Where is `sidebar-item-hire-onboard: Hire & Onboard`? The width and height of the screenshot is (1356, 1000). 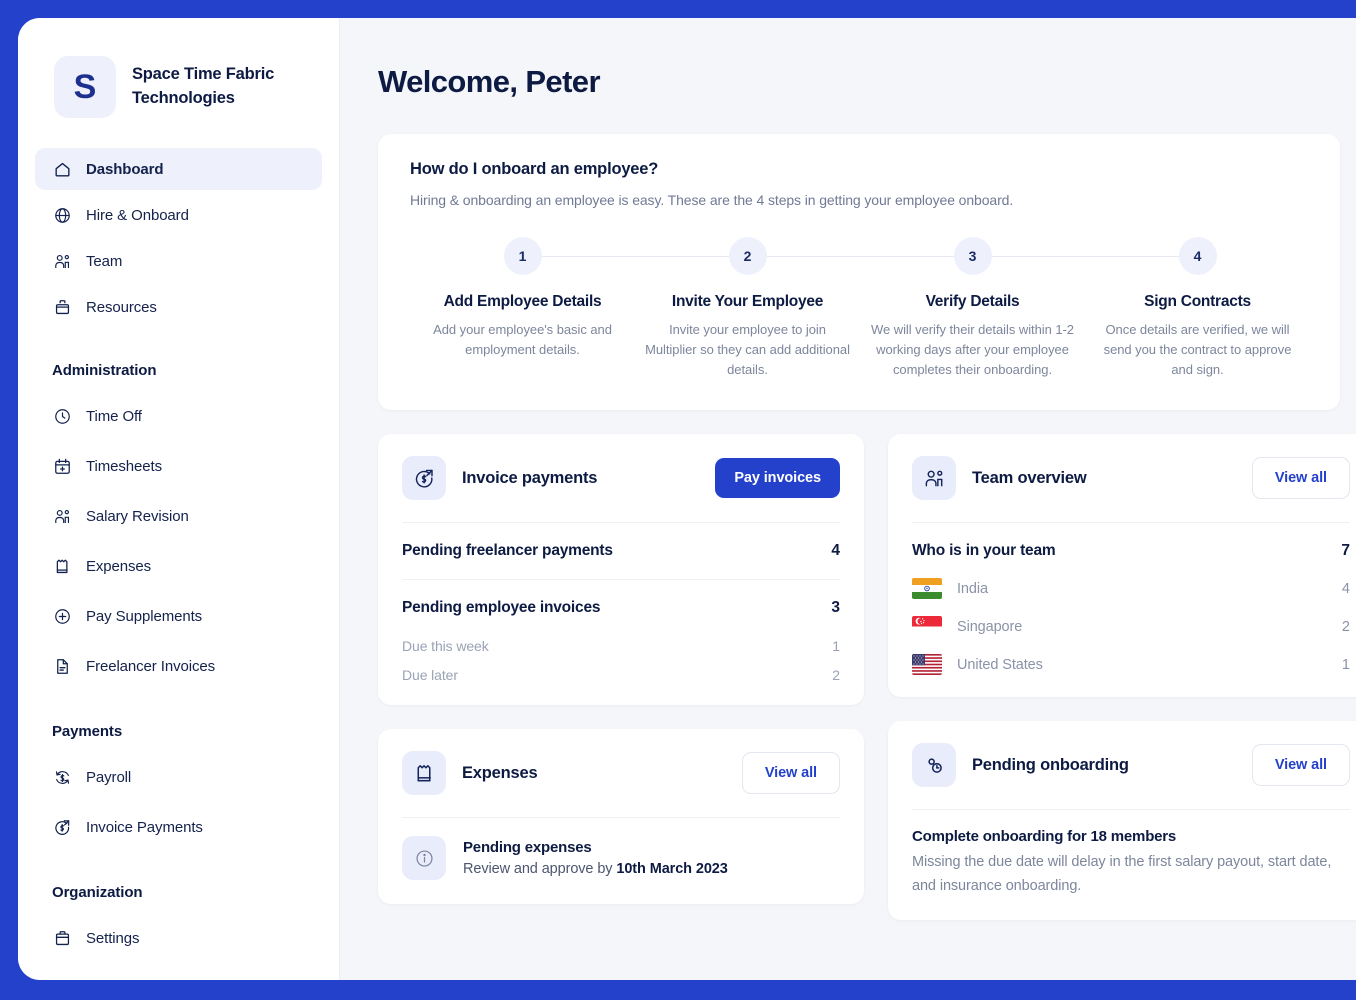
sidebar-item-hire-onboard: Hire & Onboard is located at coordinates (178, 215).